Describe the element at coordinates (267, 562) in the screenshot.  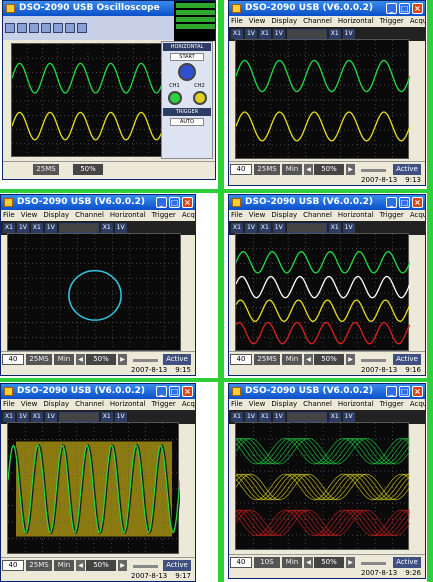
I see `timebase-select: 10S` at that location.